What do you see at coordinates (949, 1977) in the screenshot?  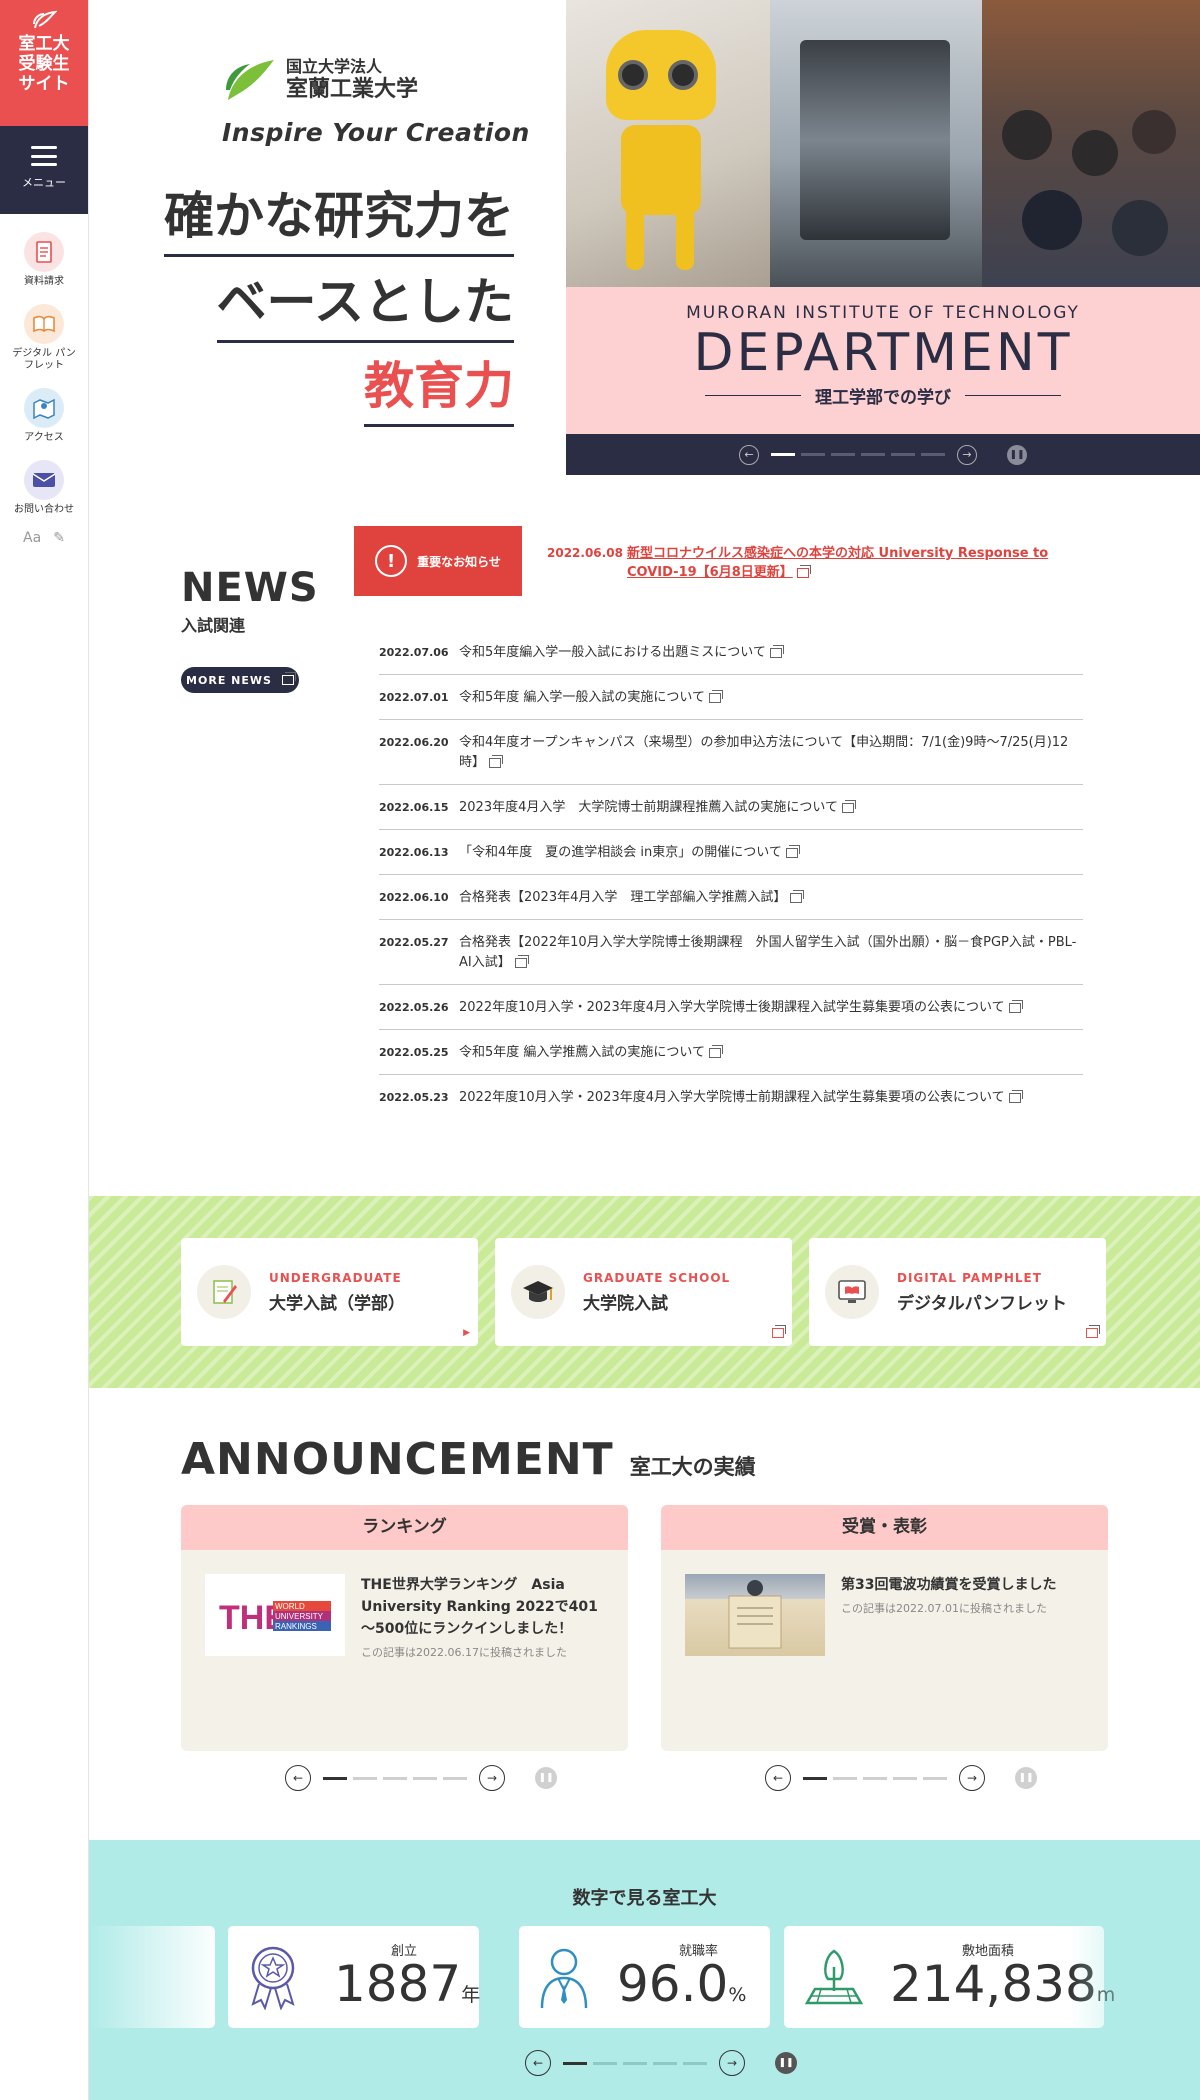 I see `number-card-campus-area: 敷地面積 214,838m` at bounding box center [949, 1977].